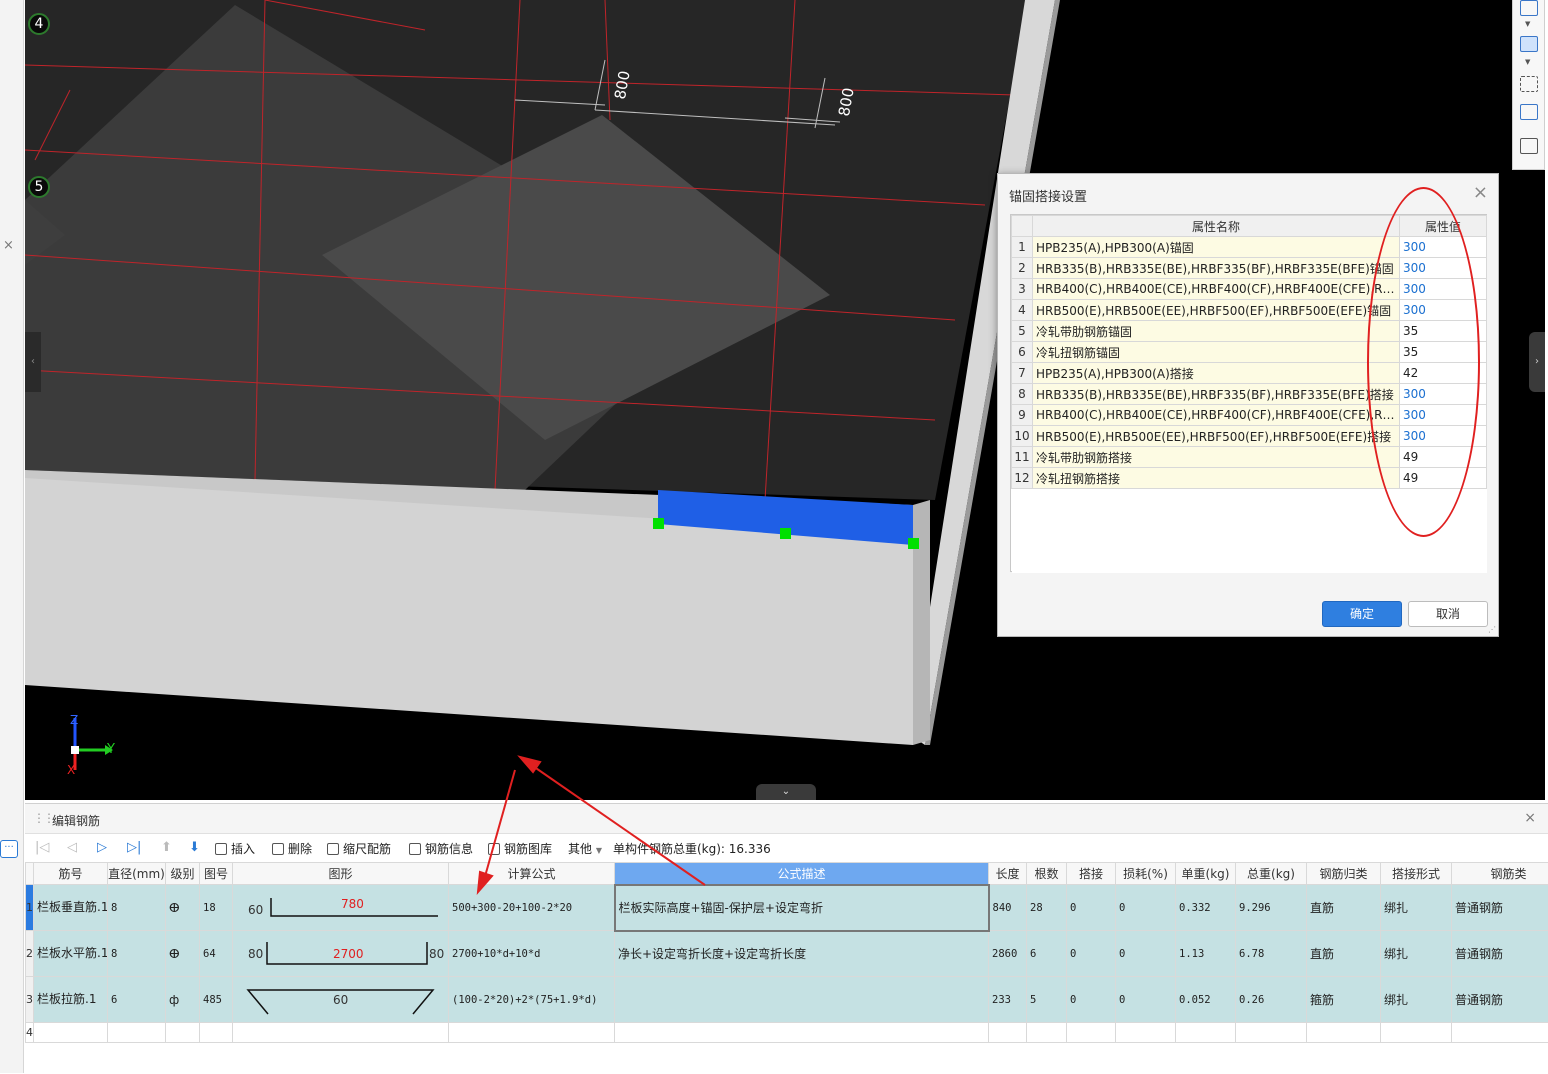 The image size is (1548, 1074). I want to click on cell-desc: 净长+设定弯折长度+设定弯折长度, so click(802, 954).